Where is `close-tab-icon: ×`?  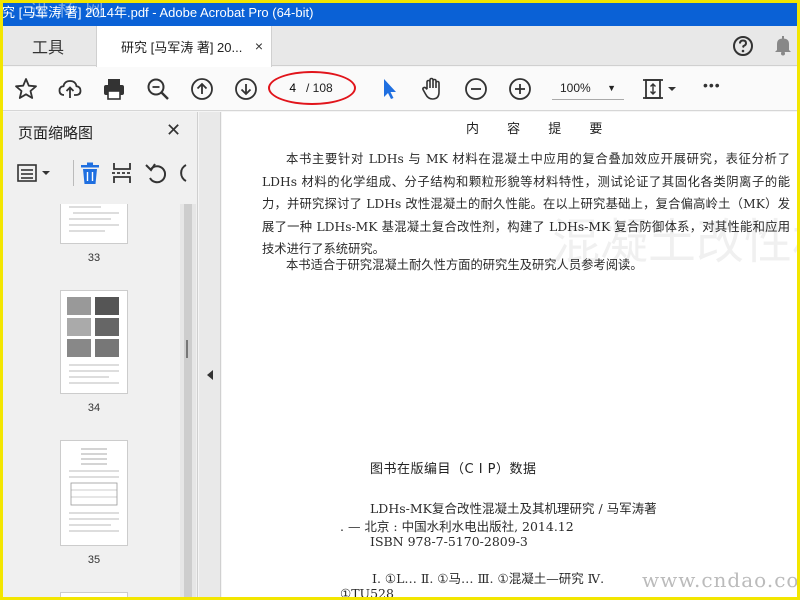 close-tab-icon: × is located at coordinates (259, 46).